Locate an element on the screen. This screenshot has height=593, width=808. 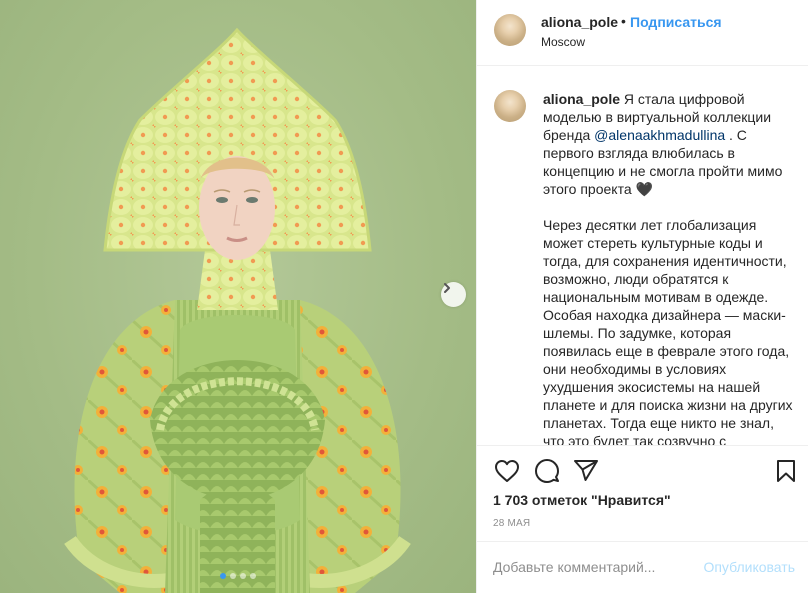
publish-button: Опубликовать is located at coordinates (749, 567).